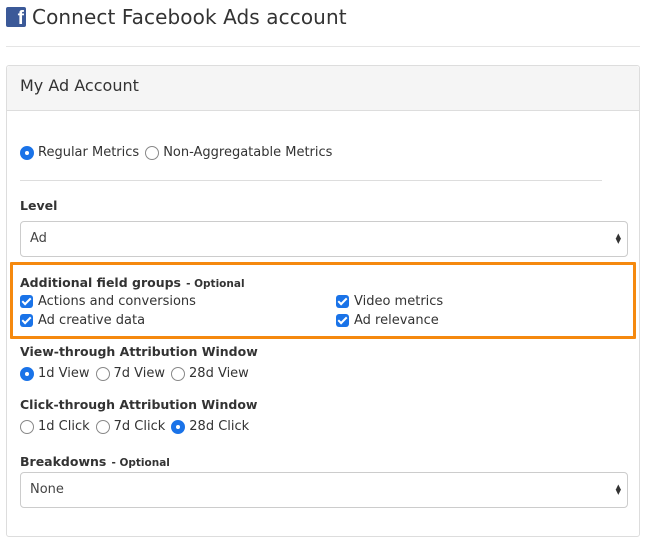 The height and width of the screenshot is (542, 645). I want to click on page-title: Connect Facebook Ads account, so click(189, 17).